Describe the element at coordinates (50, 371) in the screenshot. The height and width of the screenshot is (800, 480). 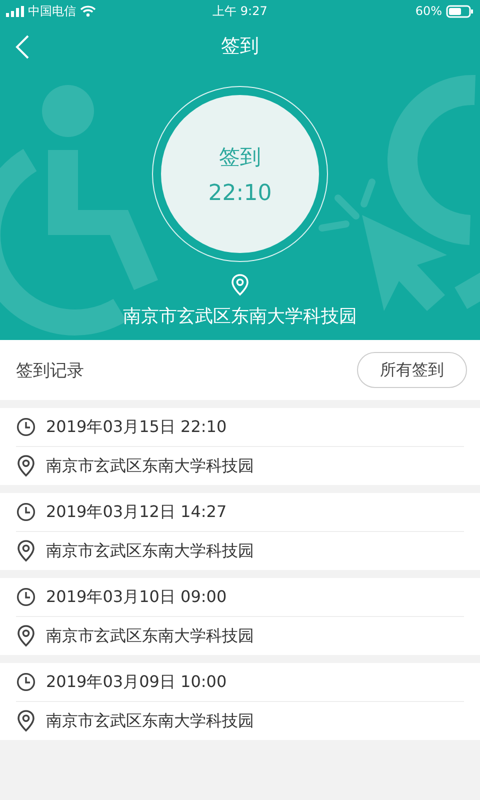
I see `section-title: 签到记录` at that location.